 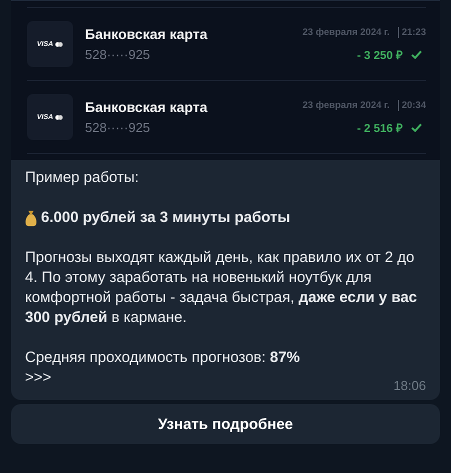 What do you see at coordinates (225, 424) in the screenshot?
I see `learn-more-button: Узнать подробнее` at bounding box center [225, 424].